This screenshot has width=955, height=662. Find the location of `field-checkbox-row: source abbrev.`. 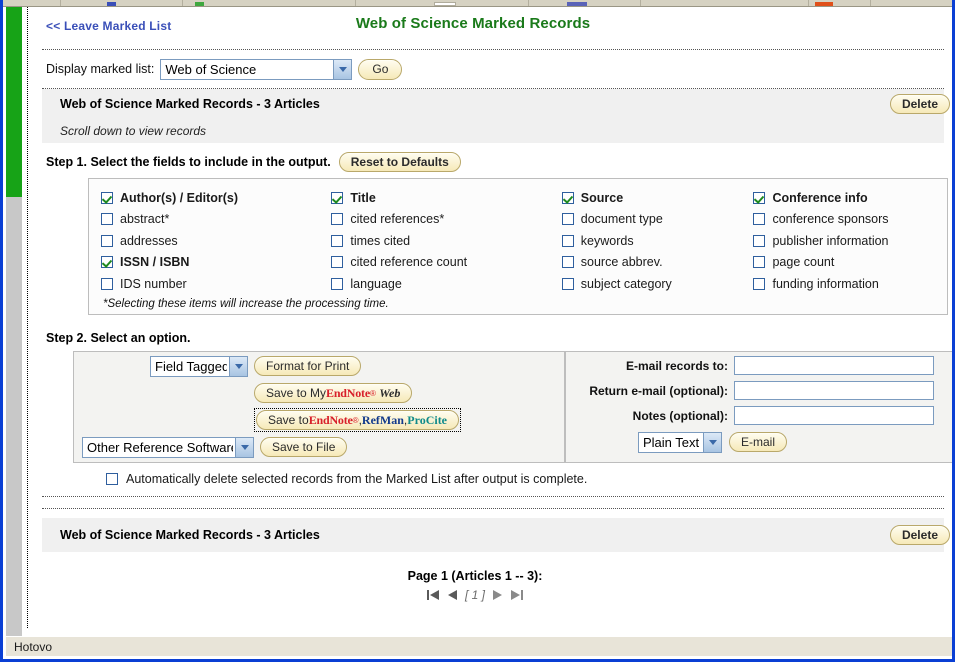

field-checkbox-row: source abbrev. is located at coordinates (657, 263).